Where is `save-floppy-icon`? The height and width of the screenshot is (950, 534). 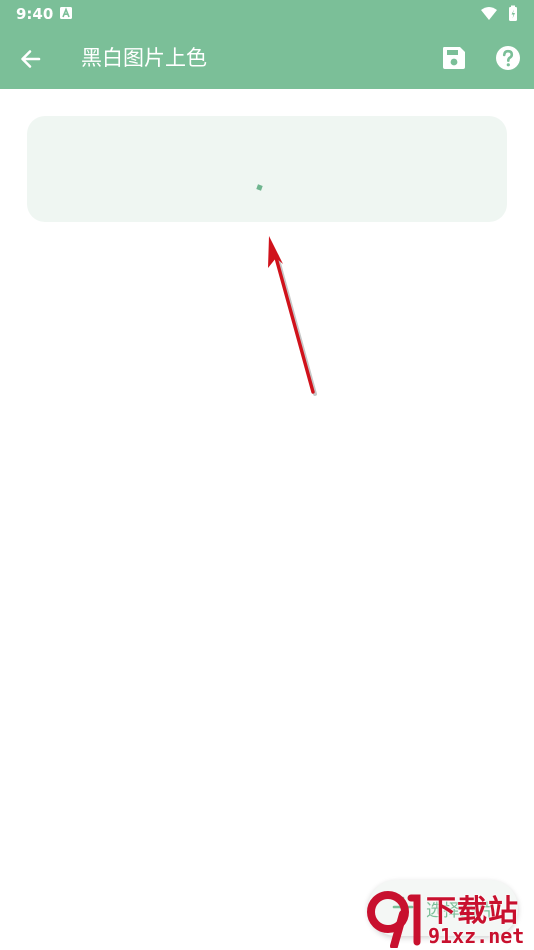
save-floppy-icon is located at coordinates (454, 58).